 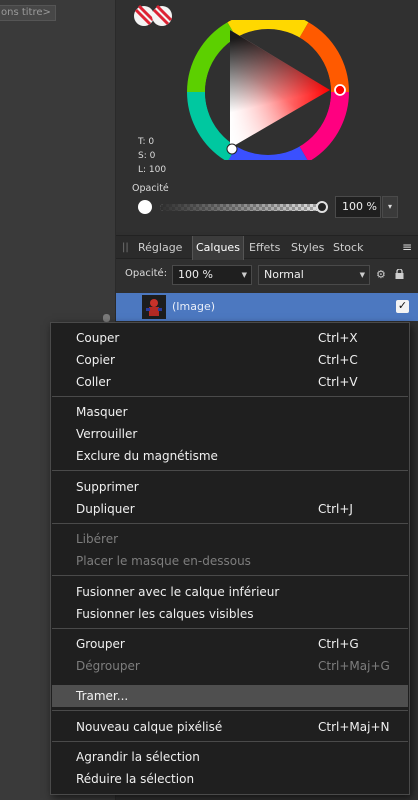 I want to click on menu-item-degrouper: Dégrouper Ctrl+Maj+G, so click(x=230, y=666).